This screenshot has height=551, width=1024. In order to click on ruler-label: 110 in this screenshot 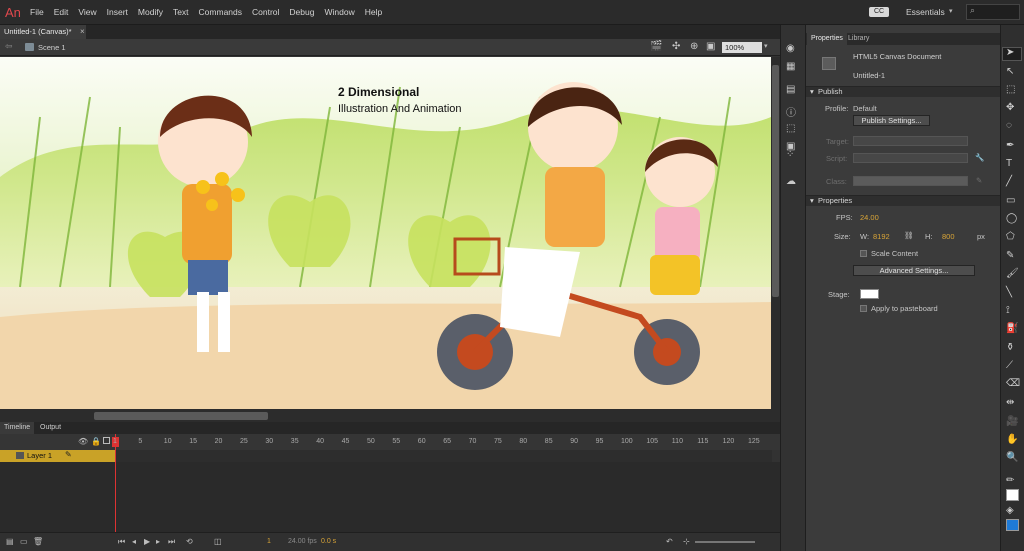, I will do `click(677, 441)`.